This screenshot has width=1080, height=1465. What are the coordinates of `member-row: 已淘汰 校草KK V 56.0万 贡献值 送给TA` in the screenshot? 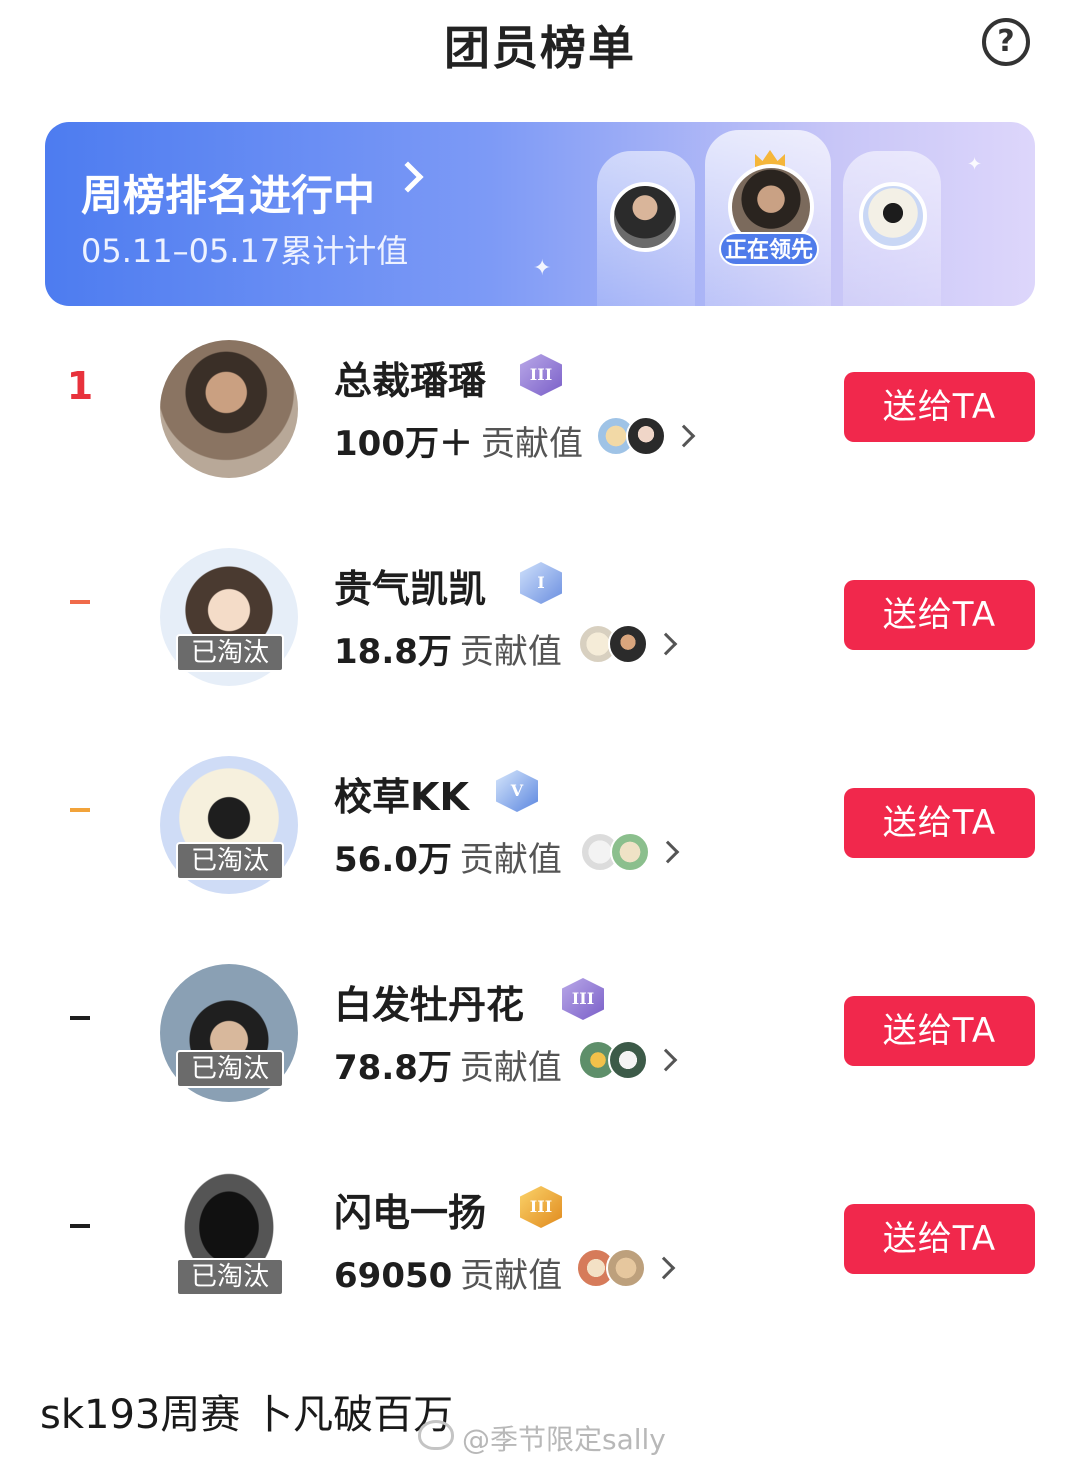 It's located at (540, 809).